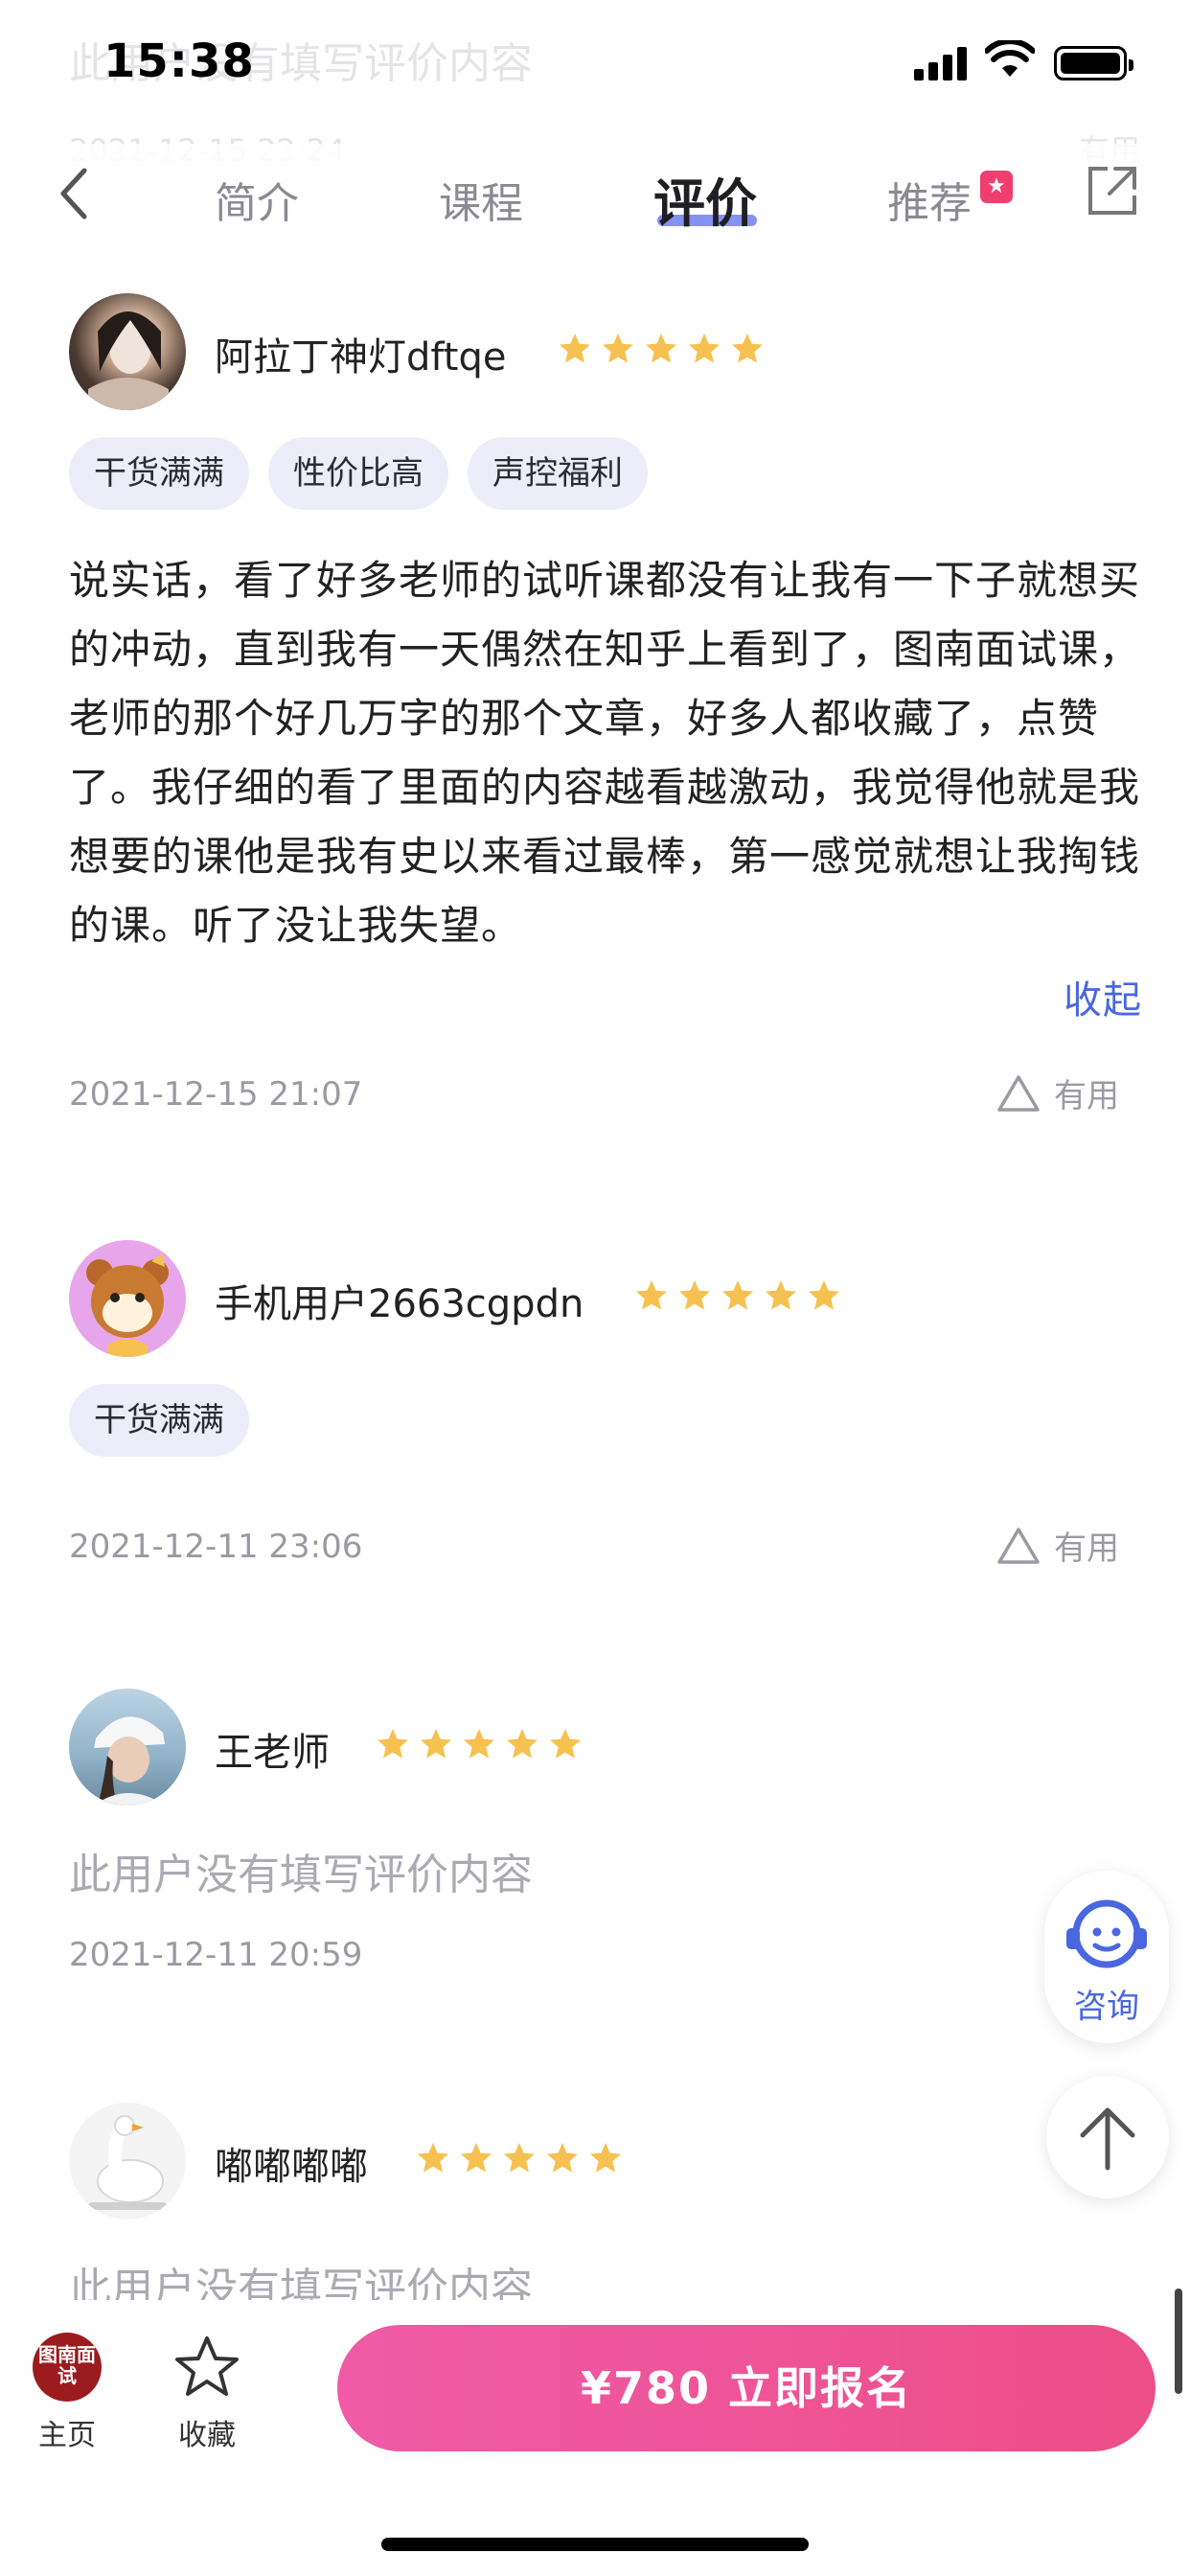 This screenshot has width=1190, height=2576. I want to click on recommend-star-badge-icon: ★, so click(997, 187).